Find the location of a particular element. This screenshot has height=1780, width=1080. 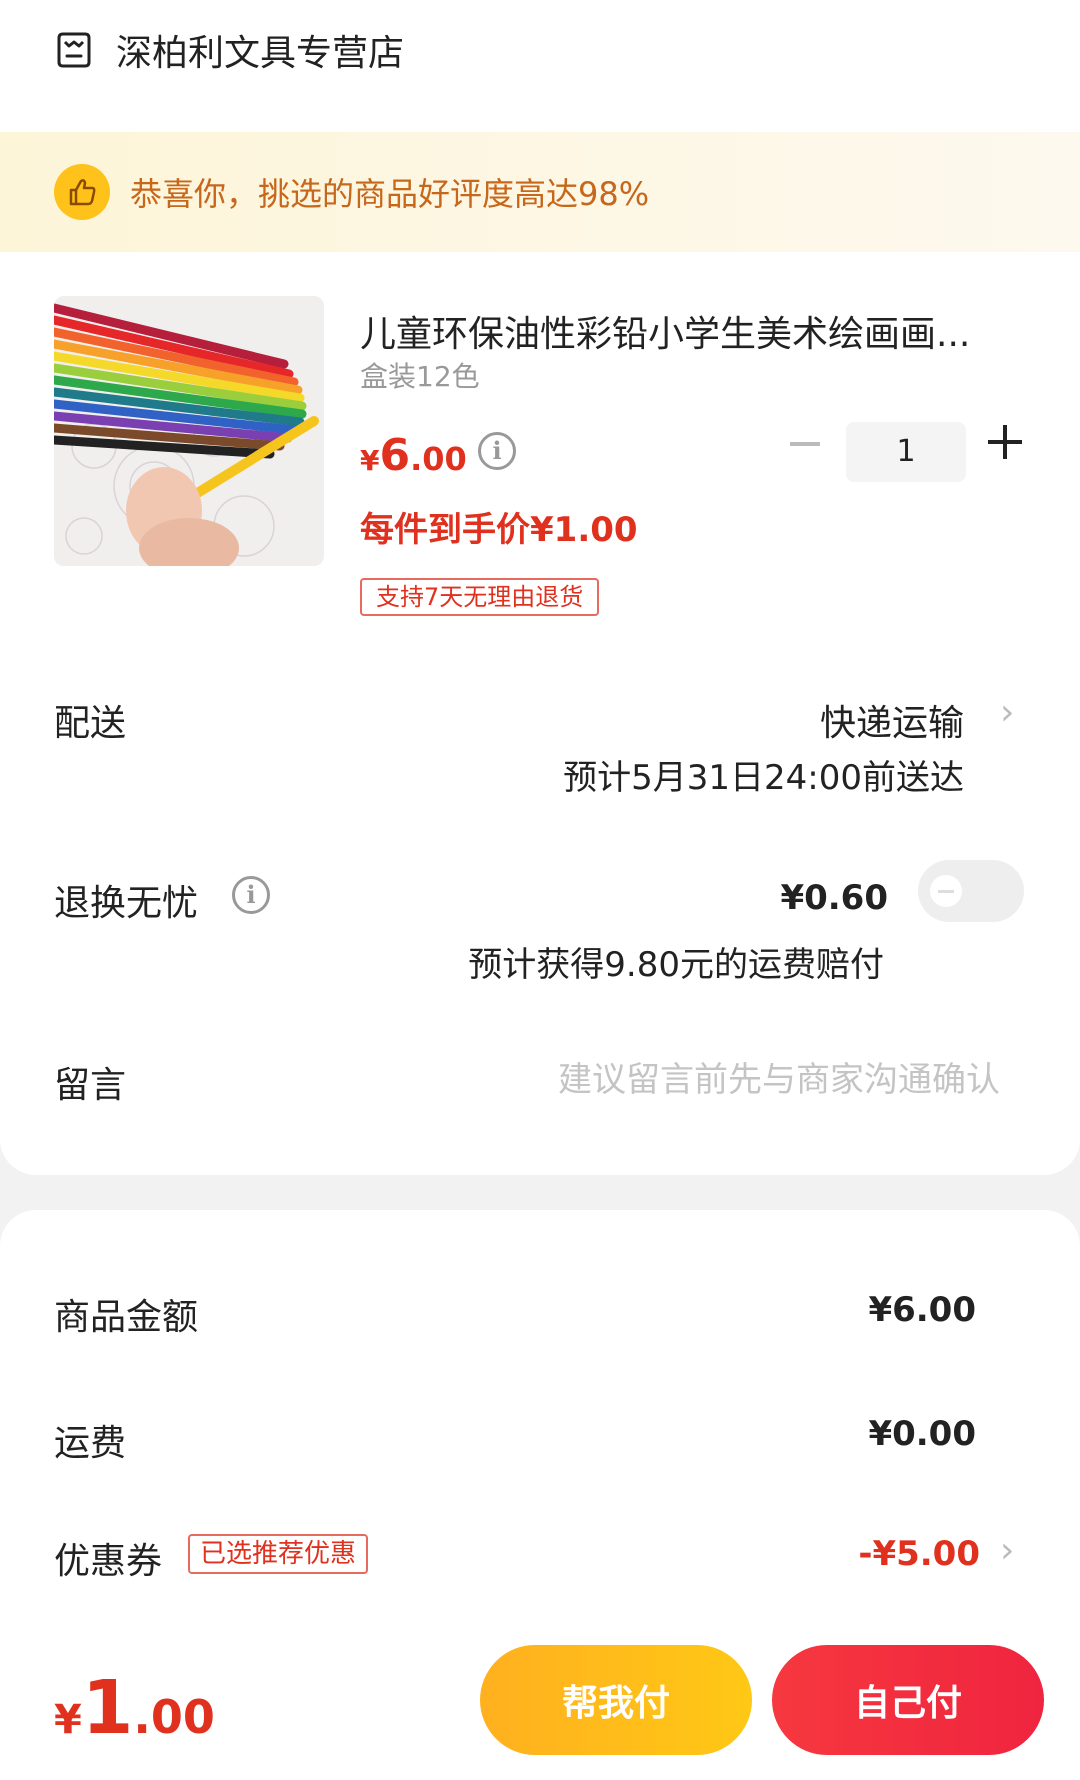

shop-header: 深柏利文具专营店 is located at coordinates (540, 65).